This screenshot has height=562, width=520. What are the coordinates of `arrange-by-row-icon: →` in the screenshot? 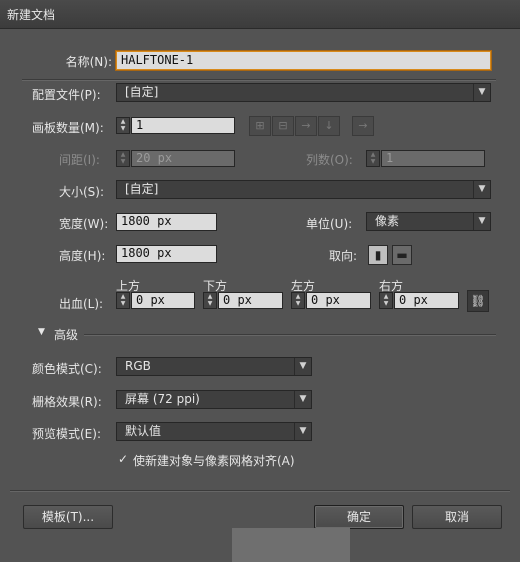 It's located at (306, 126).